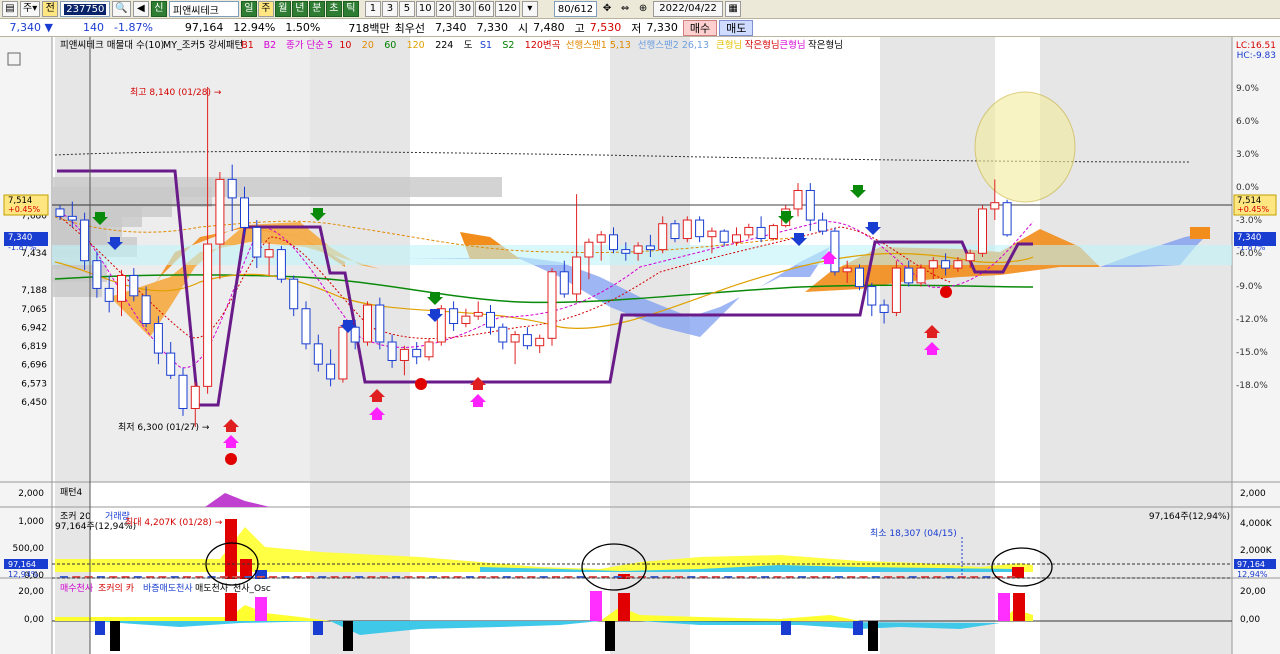  What do you see at coordinates (1251, 564) in the screenshot?
I see `volume-tag-right-value: 97,164` at bounding box center [1251, 564].